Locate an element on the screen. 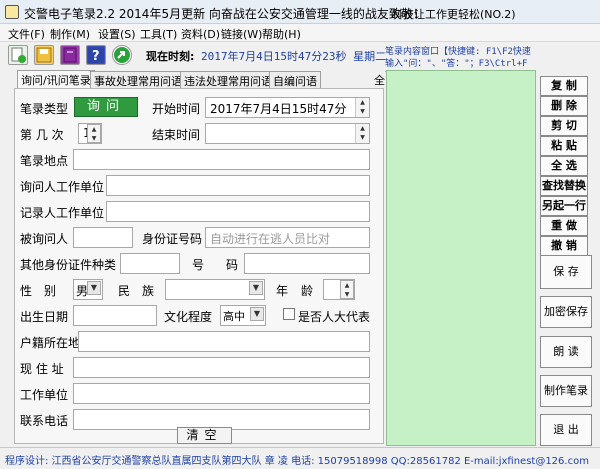 The height and width of the screenshot is (469, 600). interviewee-label: 被询问人 is located at coordinates (44, 239).